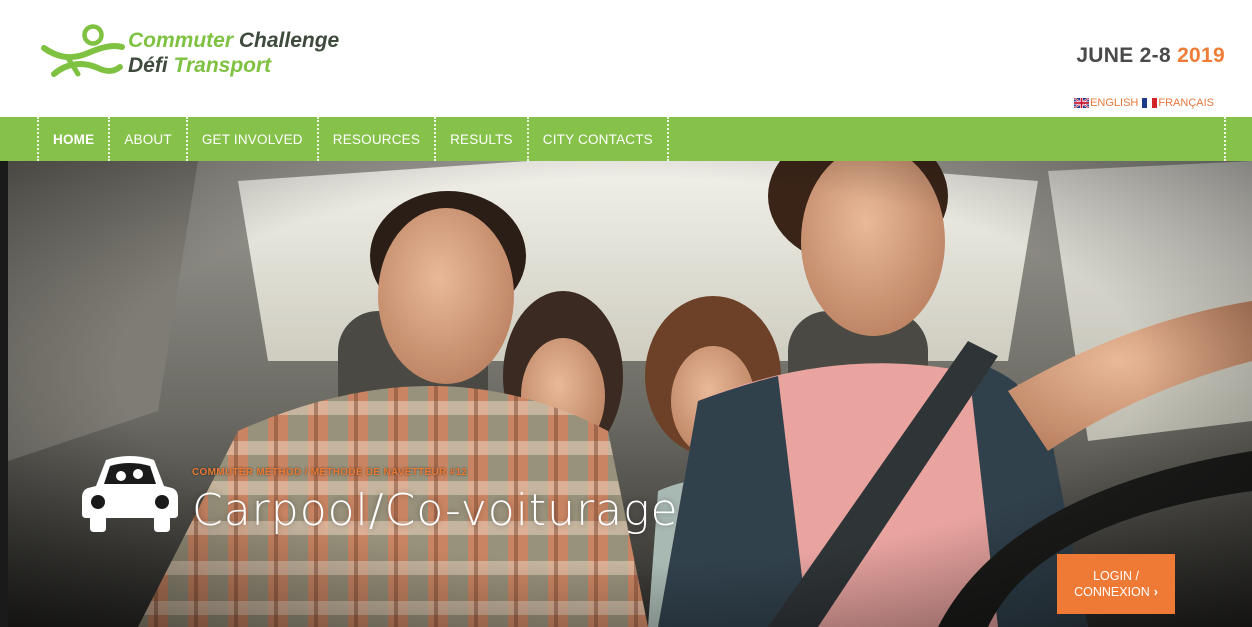 This screenshot has width=1252, height=627. Describe the element at coordinates (1116, 584) in the screenshot. I see `login-button: LOGIN / CONNEXION ›` at that location.